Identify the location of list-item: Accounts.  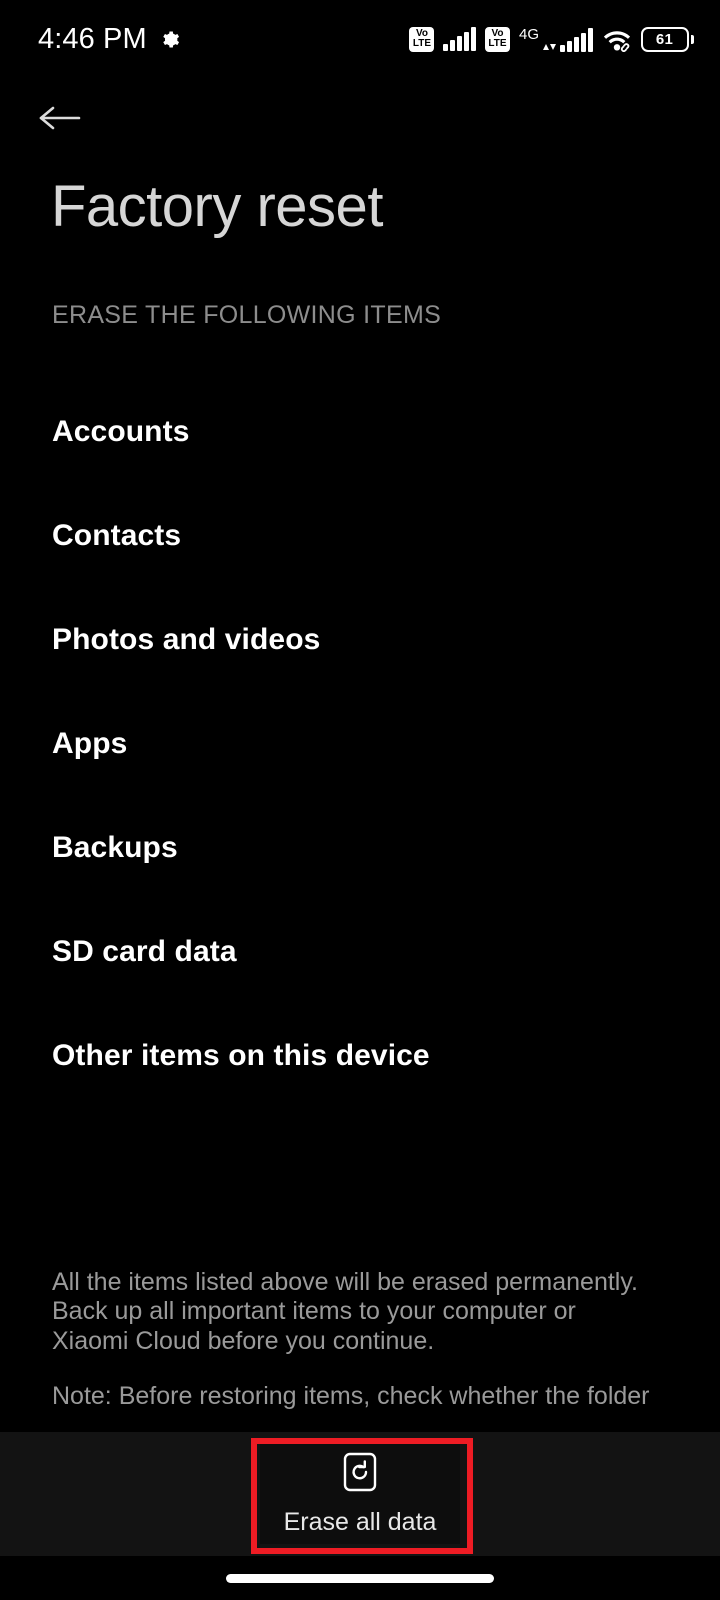
(360, 432).